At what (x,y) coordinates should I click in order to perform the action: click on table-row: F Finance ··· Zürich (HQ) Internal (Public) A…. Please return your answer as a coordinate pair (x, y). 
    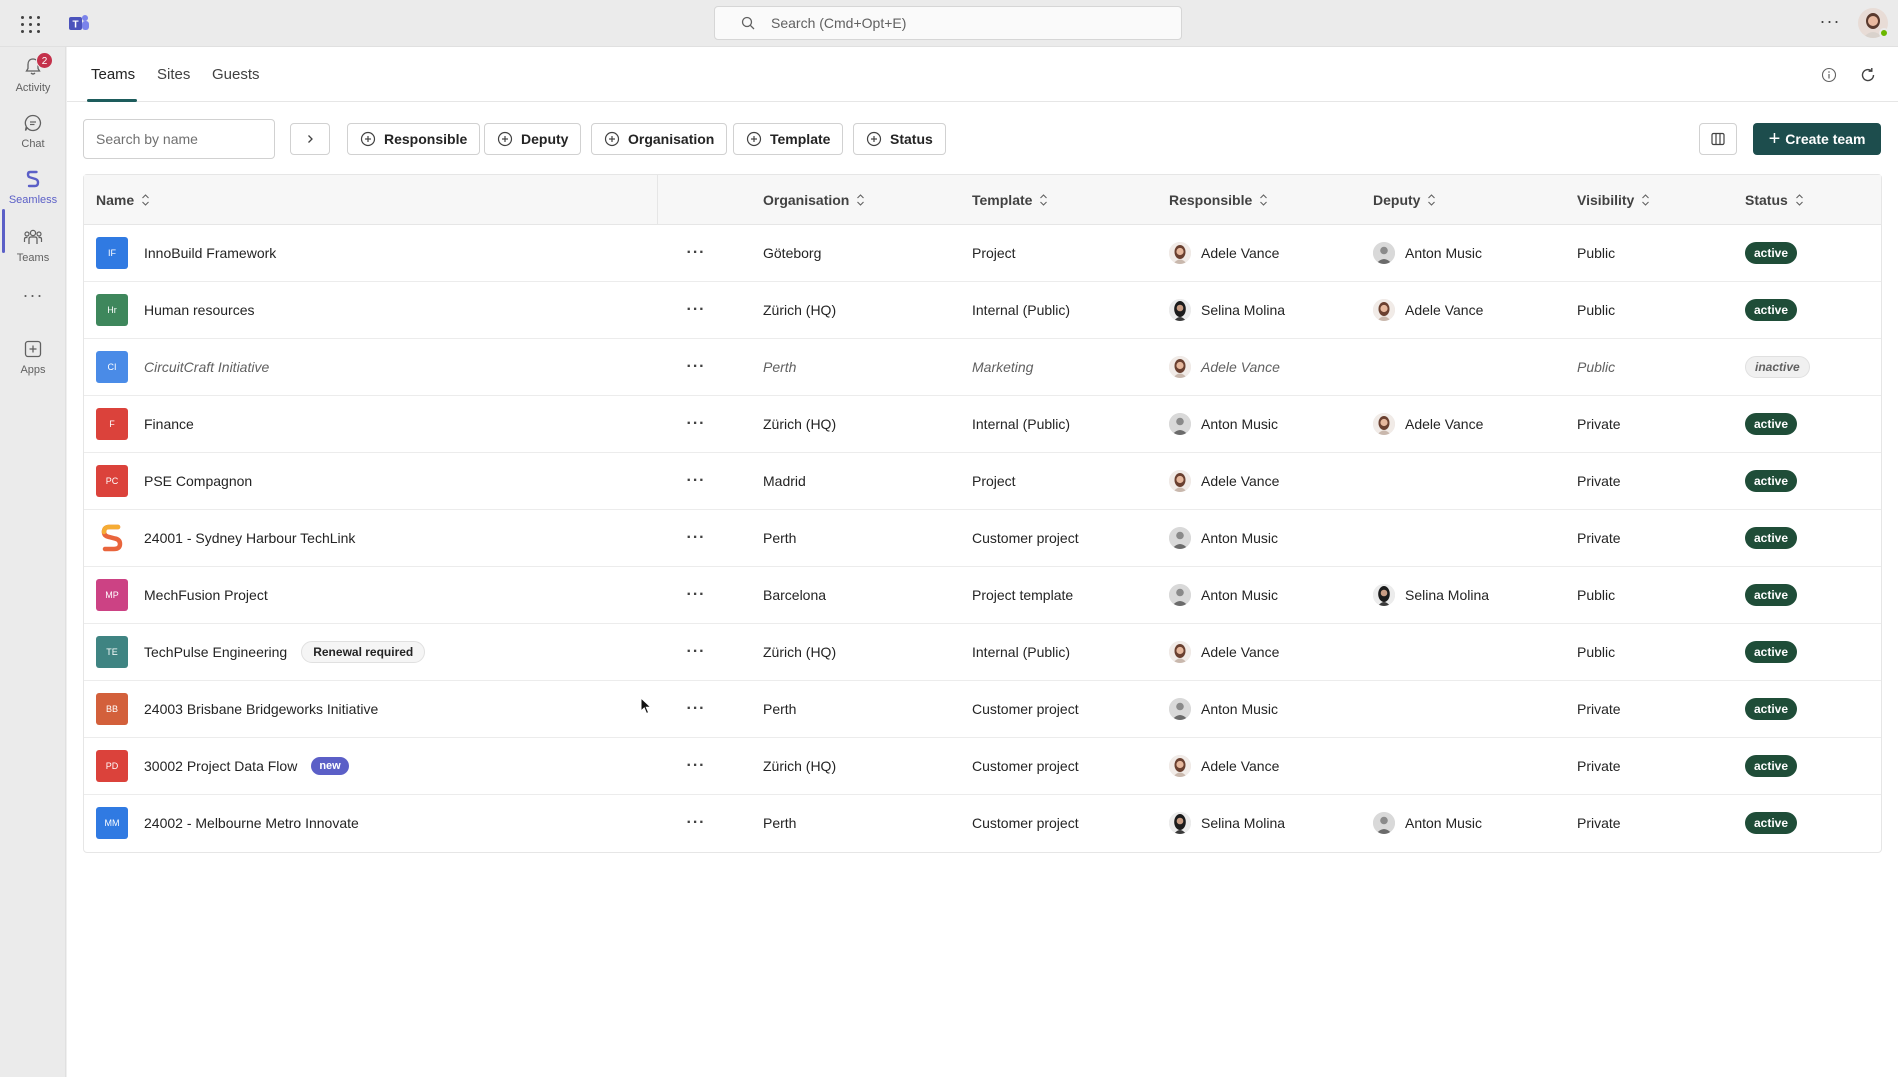
    Looking at the image, I should click on (982, 424).